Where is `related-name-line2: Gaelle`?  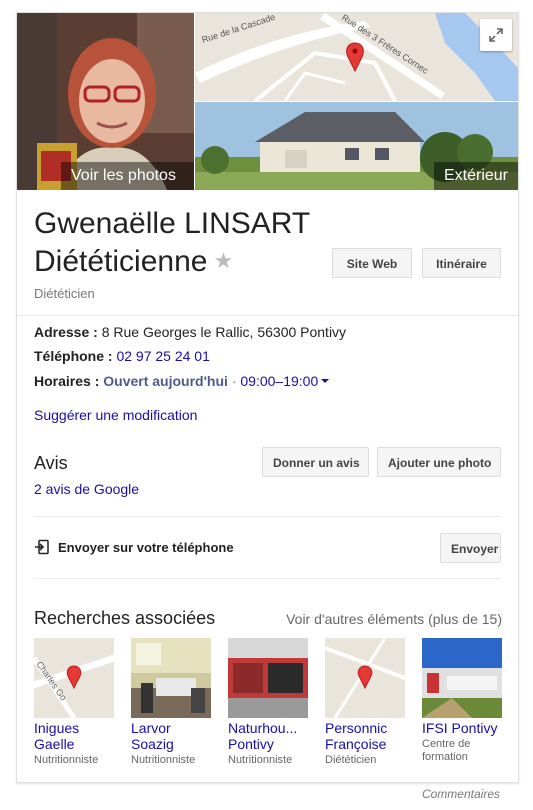 related-name-line2: Gaelle is located at coordinates (74, 744).